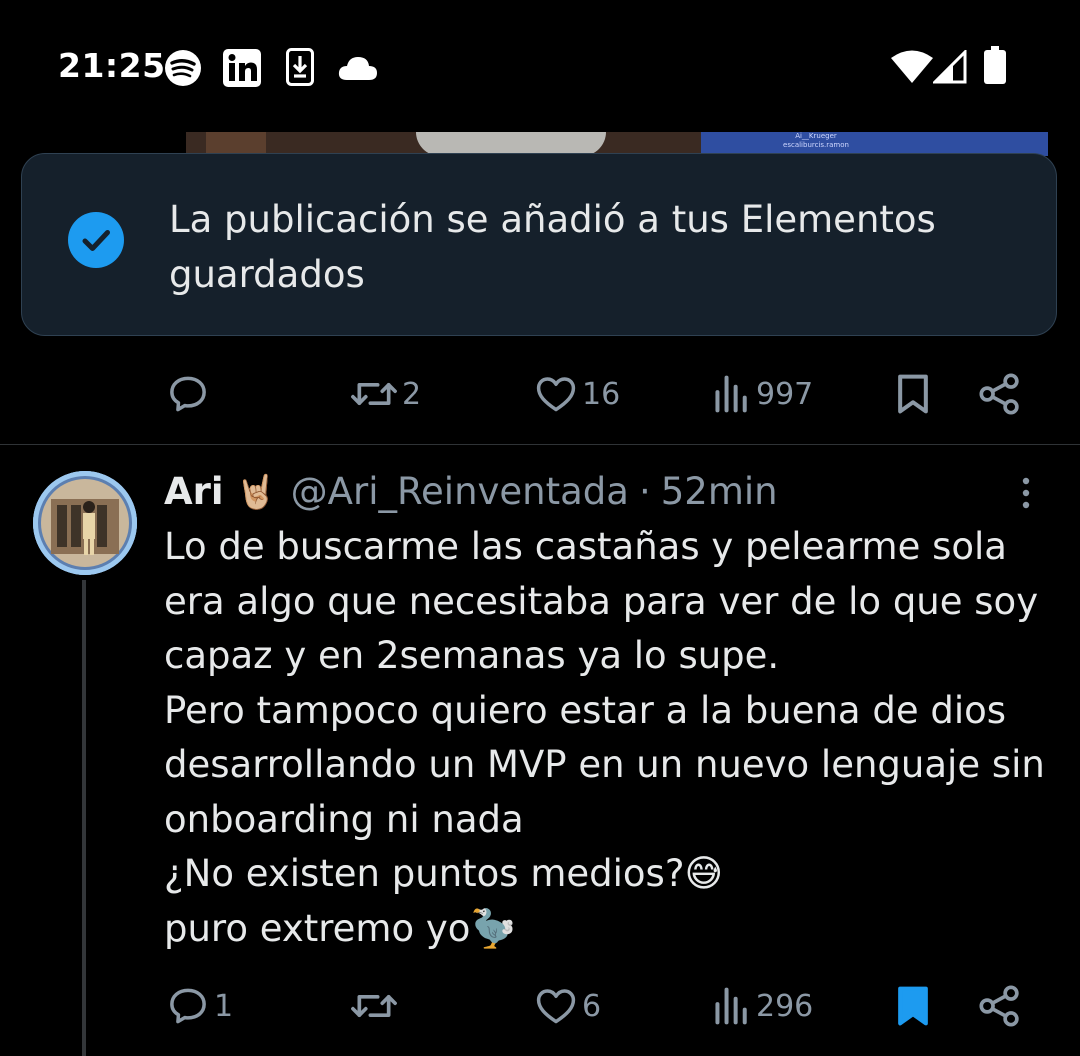  Describe the element at coordinates (592, 1006) in the screenshot. I see `like-count: 6` at that location.